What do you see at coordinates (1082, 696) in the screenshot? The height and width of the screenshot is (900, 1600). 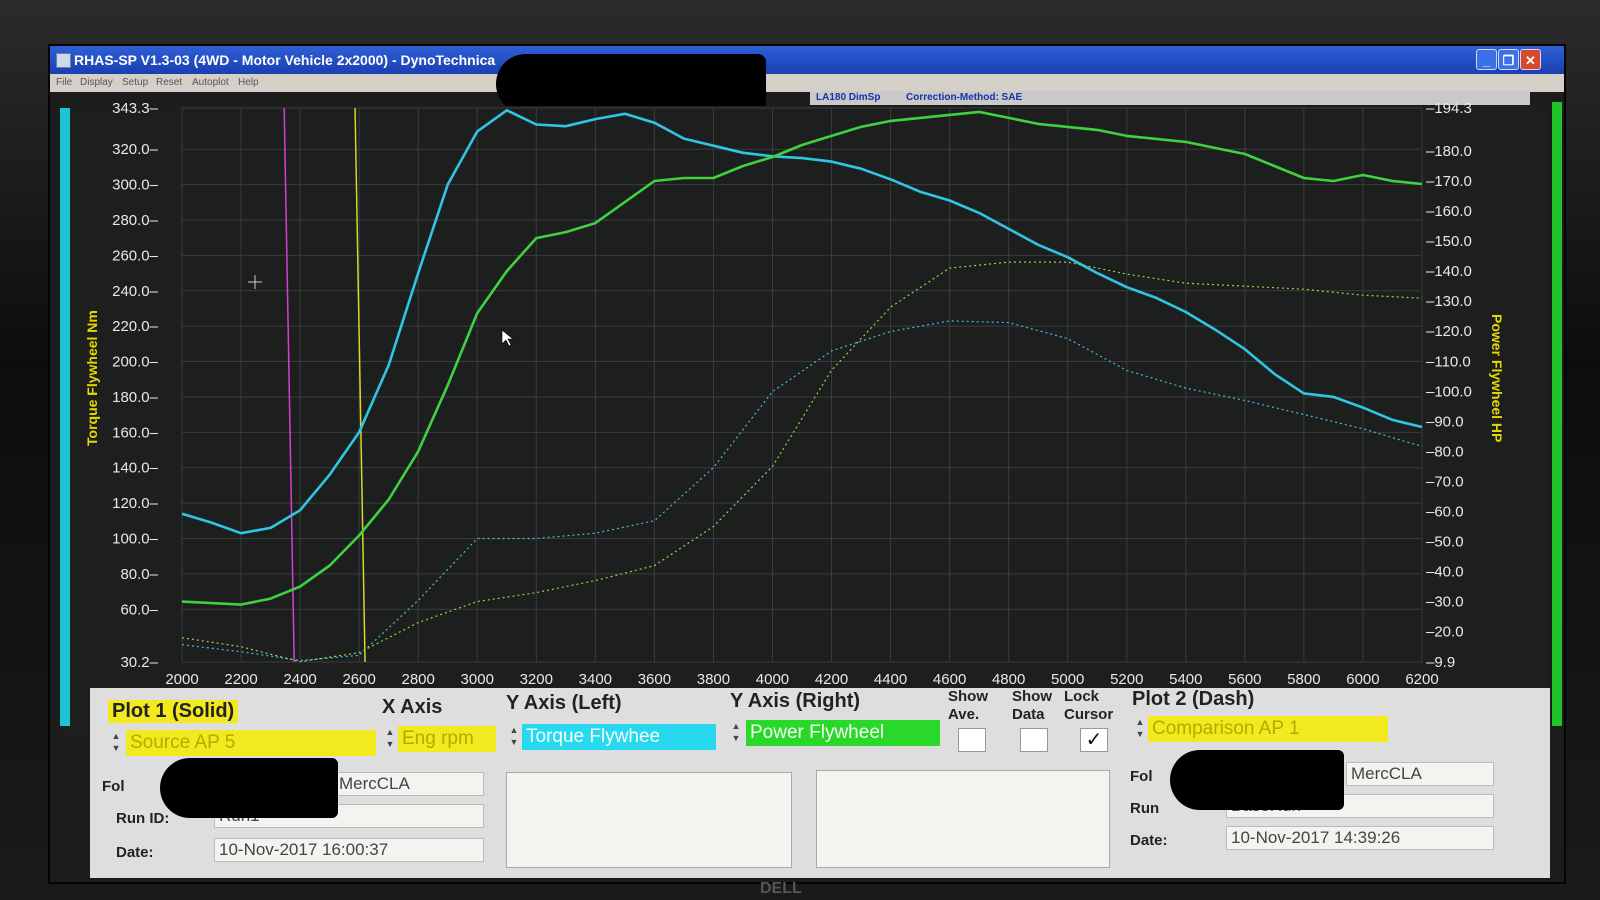 I see `lock-cursor-label-1: Lock` at bounding box center [1082, 696].